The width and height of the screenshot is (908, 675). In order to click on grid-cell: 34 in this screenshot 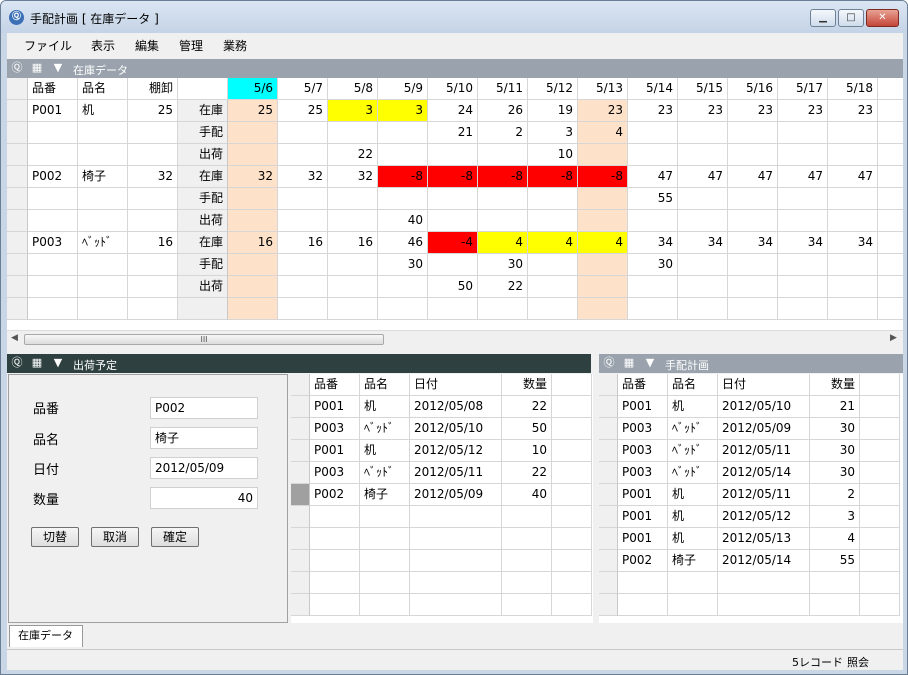, I will do `click(703, 243)`.